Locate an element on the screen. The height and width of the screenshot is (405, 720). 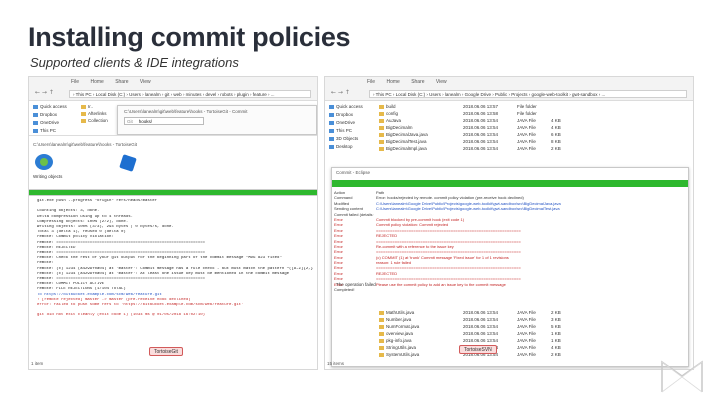
slide-subtitle: Supported clients & IDE integrations is located at coordinates (134, 62).